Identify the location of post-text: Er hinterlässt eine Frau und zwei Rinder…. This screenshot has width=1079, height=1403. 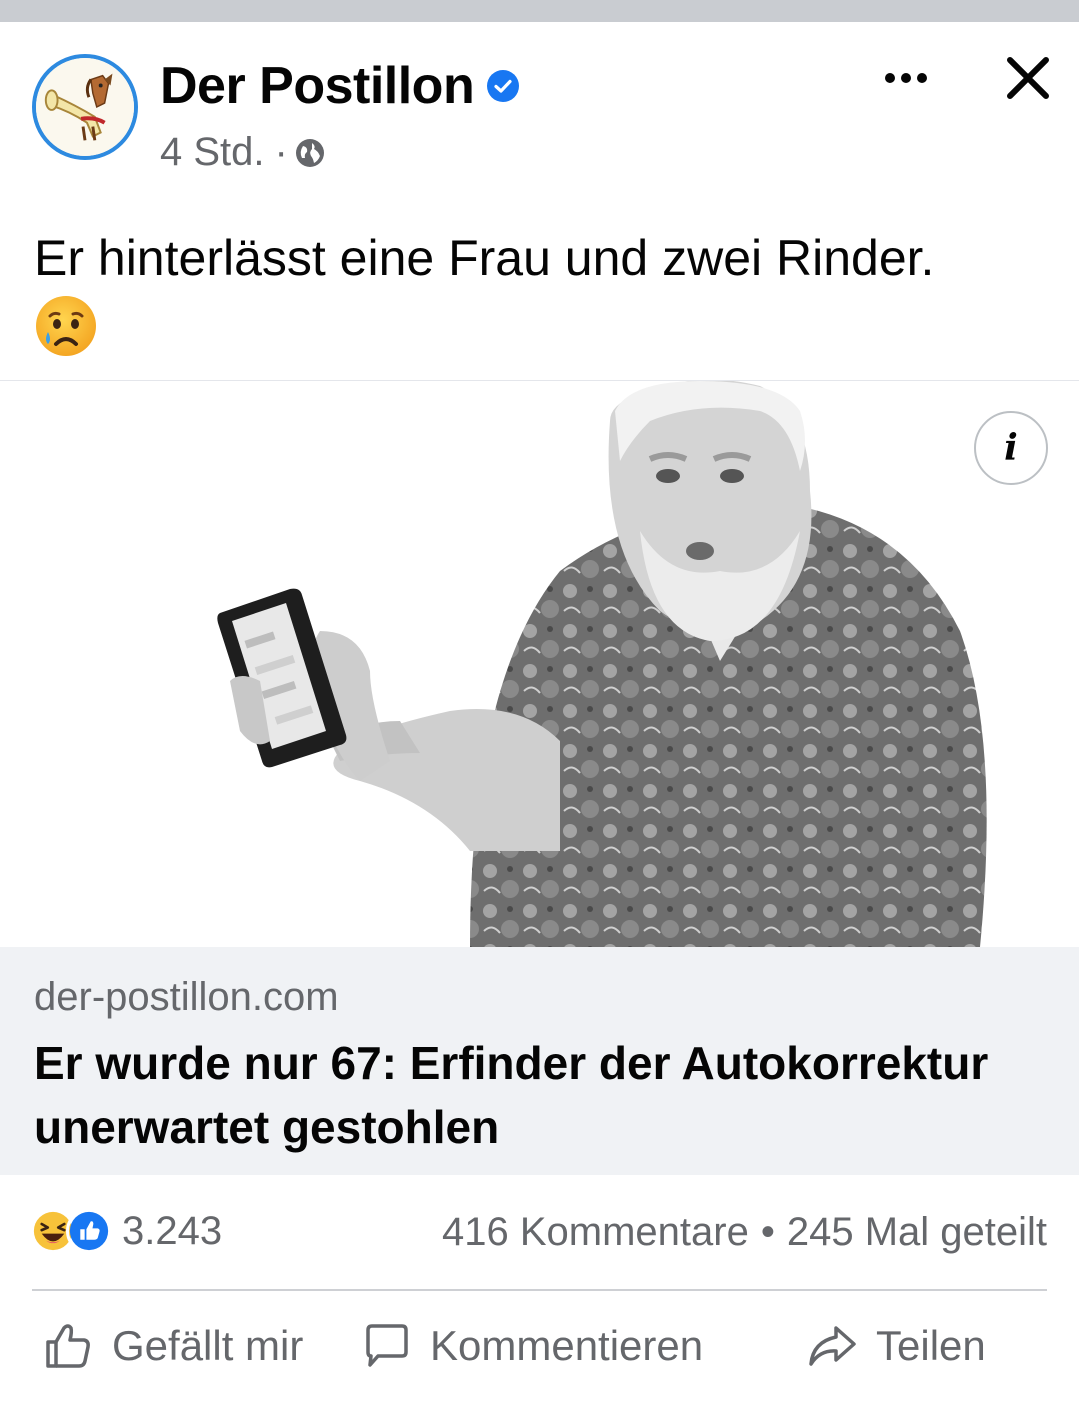
(484, 258).